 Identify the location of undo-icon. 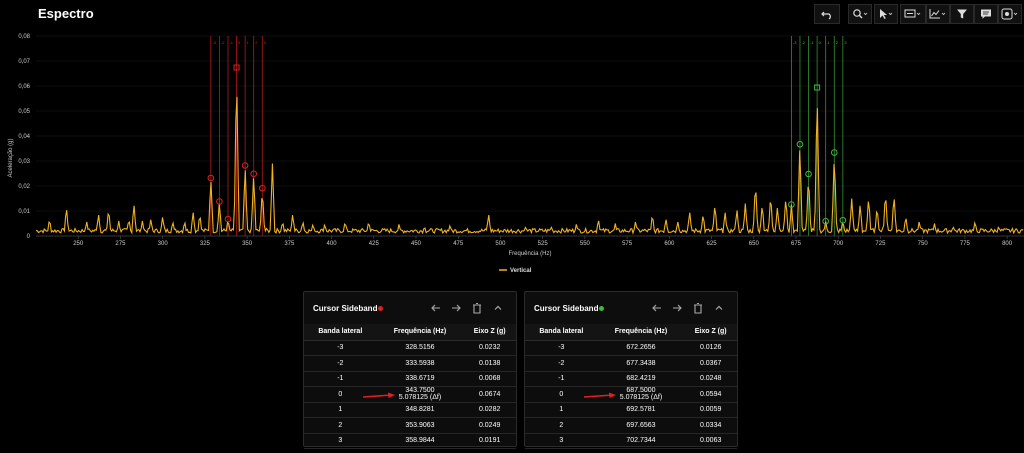
(826, 15).